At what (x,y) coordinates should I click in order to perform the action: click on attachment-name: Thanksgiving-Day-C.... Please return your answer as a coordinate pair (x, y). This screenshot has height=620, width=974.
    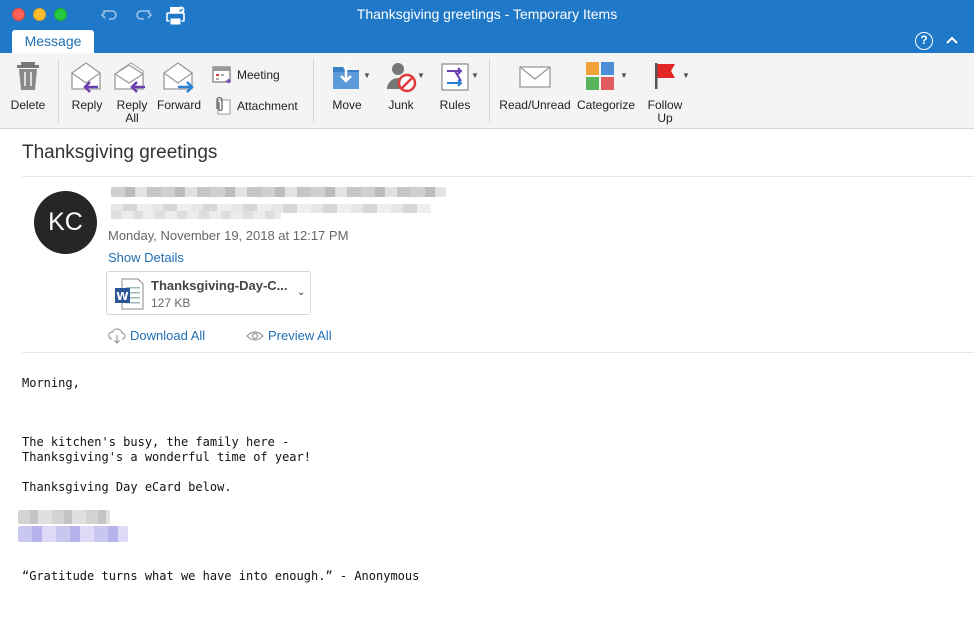
    Looking at the image, I should click on (219, 285).